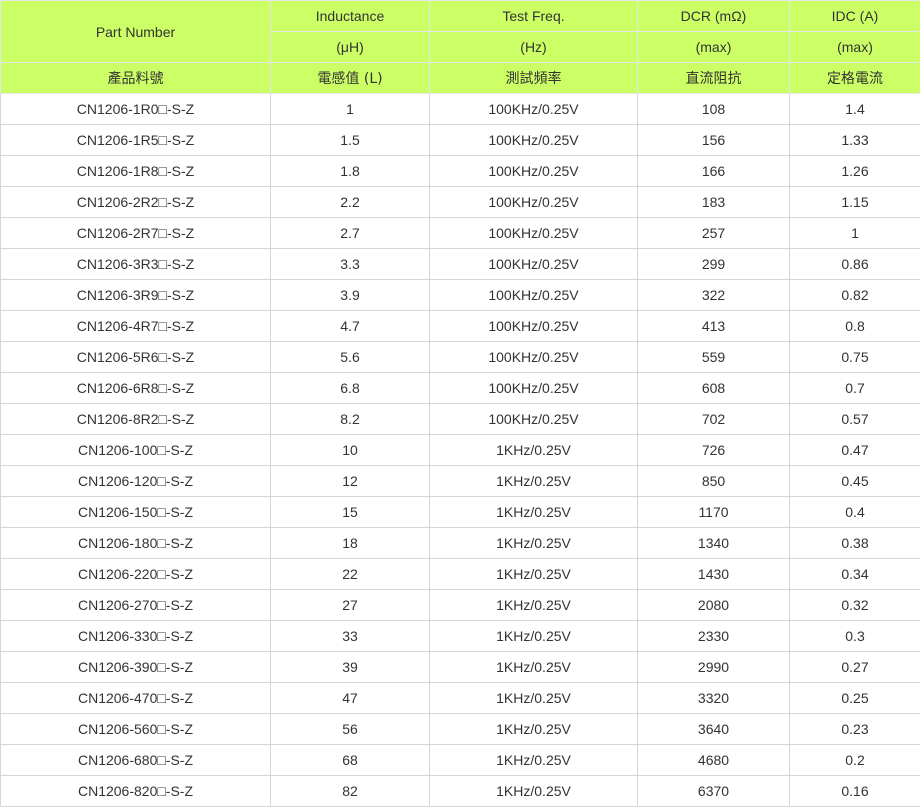  I want to click on cell-inductance: 1.5, so click(350, 140).